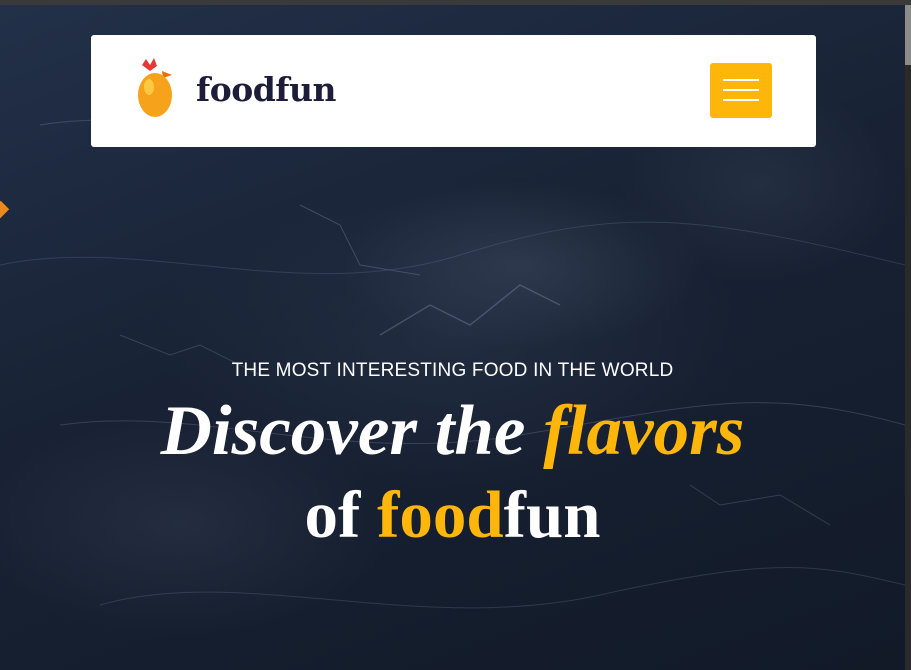  I want to click on hero-headline-line2: of foodfun, so click(452, 515).